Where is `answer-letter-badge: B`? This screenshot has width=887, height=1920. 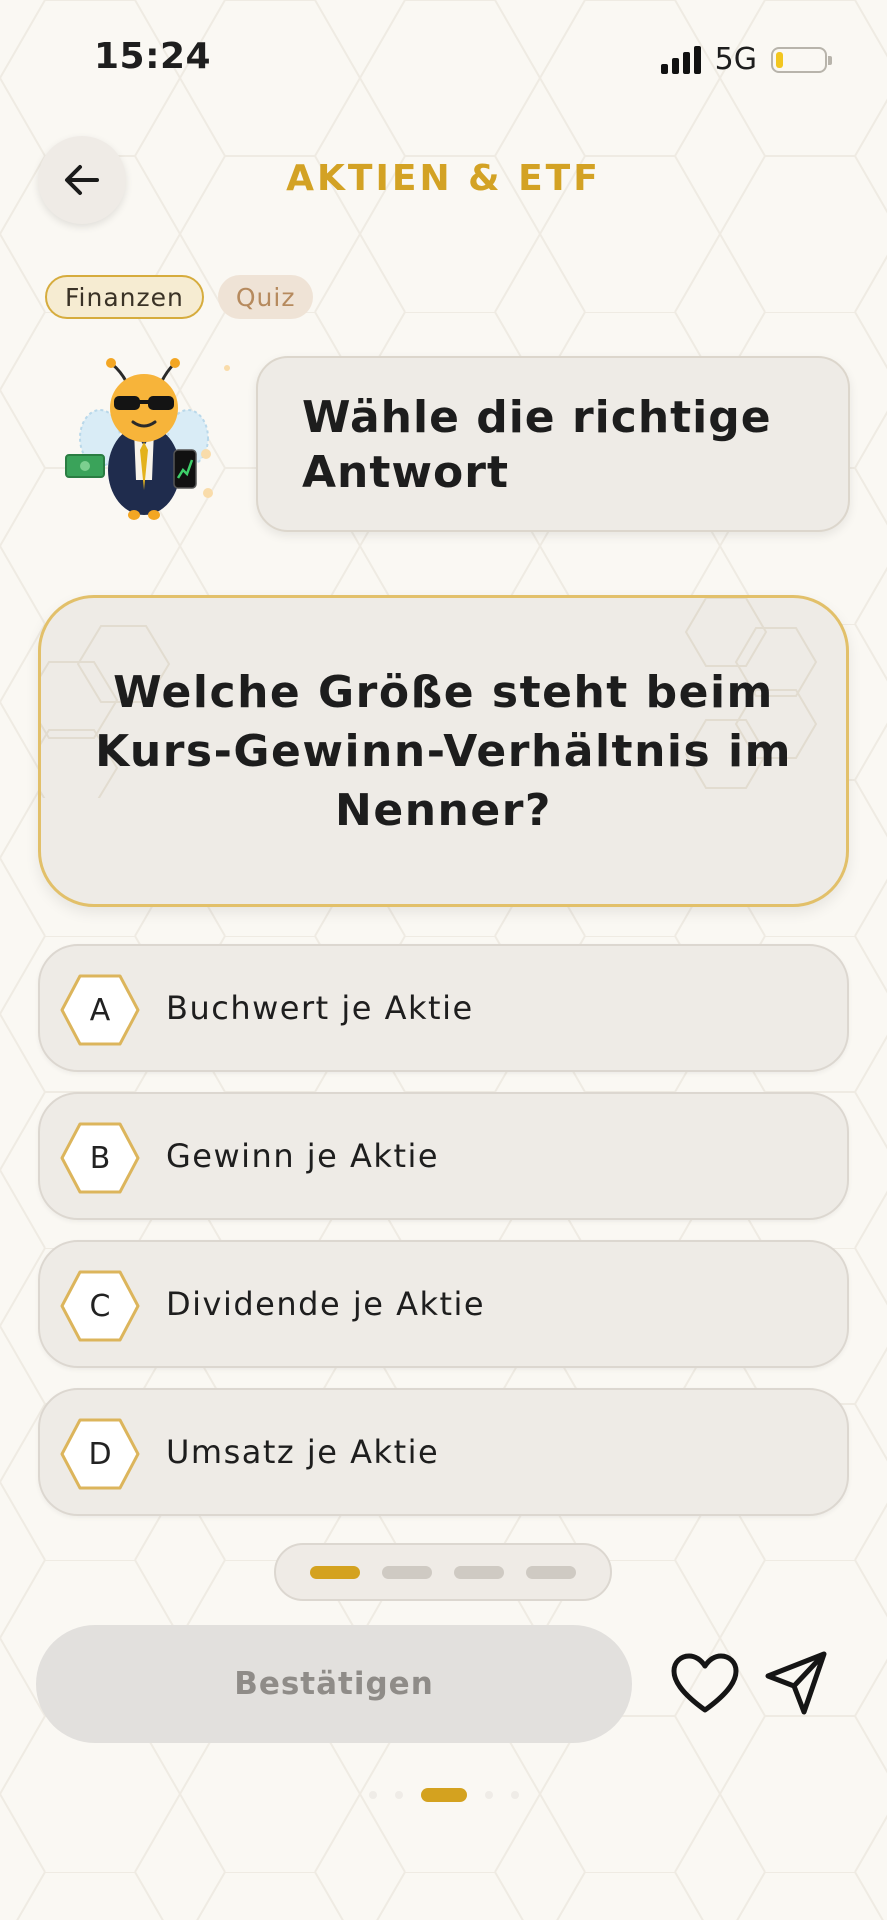
answer-letter-badge: B is located at coordinates (100, 1158).